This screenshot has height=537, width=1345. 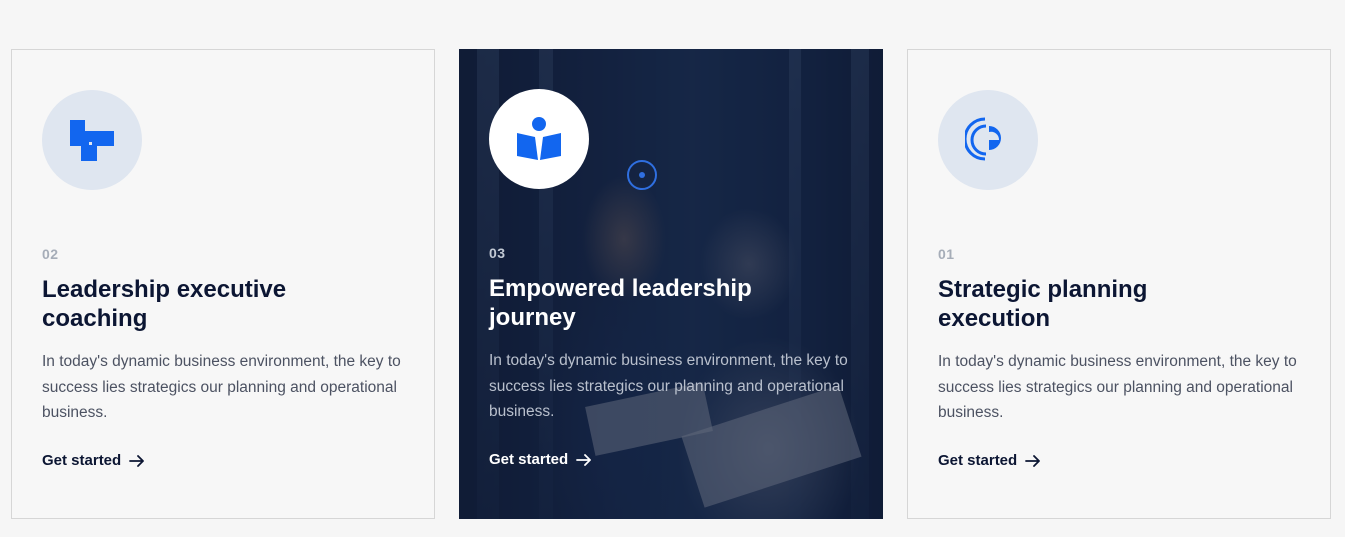 What do you see at coordinates (164, 304) in the screenshot?
I see `card-title: Leadership executive coaching` at bounding box center [164, 304].